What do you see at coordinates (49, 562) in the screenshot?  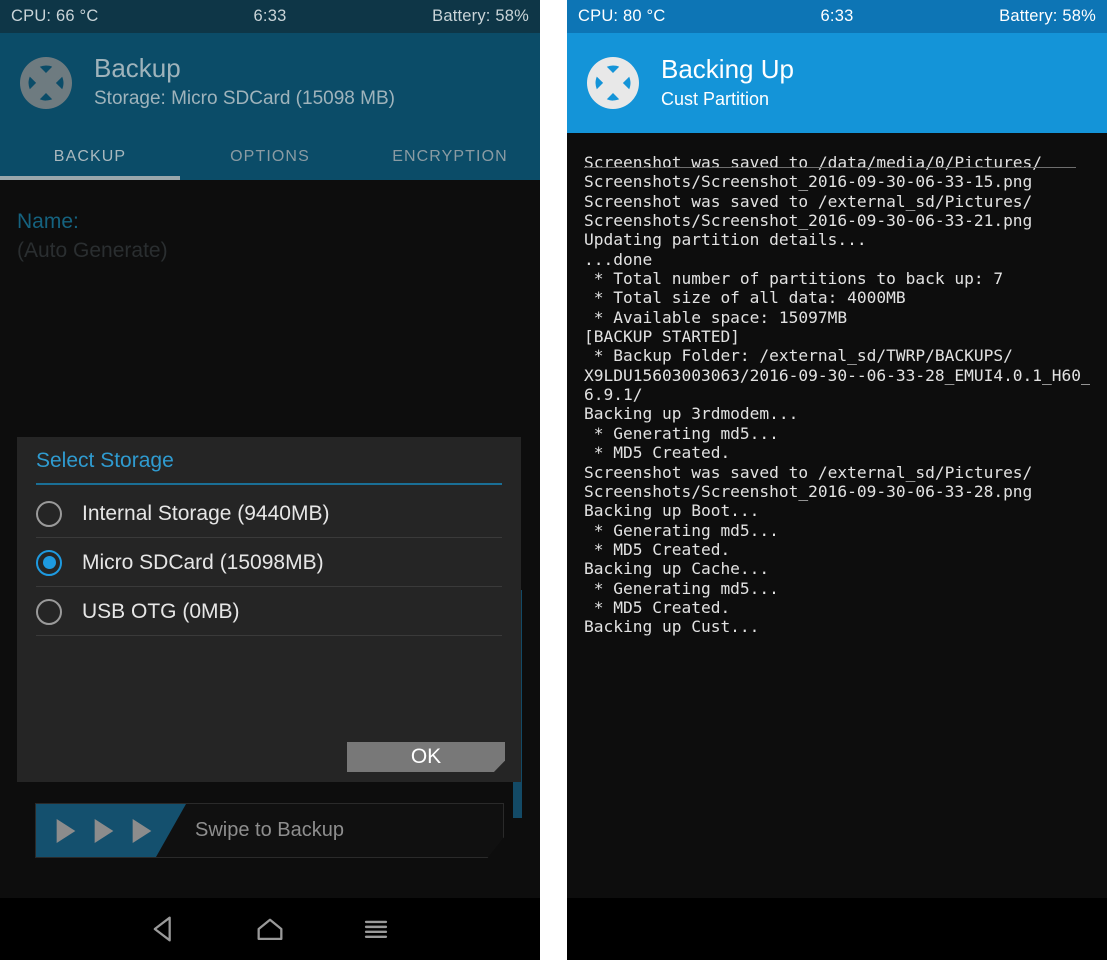 I see `radio-checked-icon` at bounding box center [49, 562].